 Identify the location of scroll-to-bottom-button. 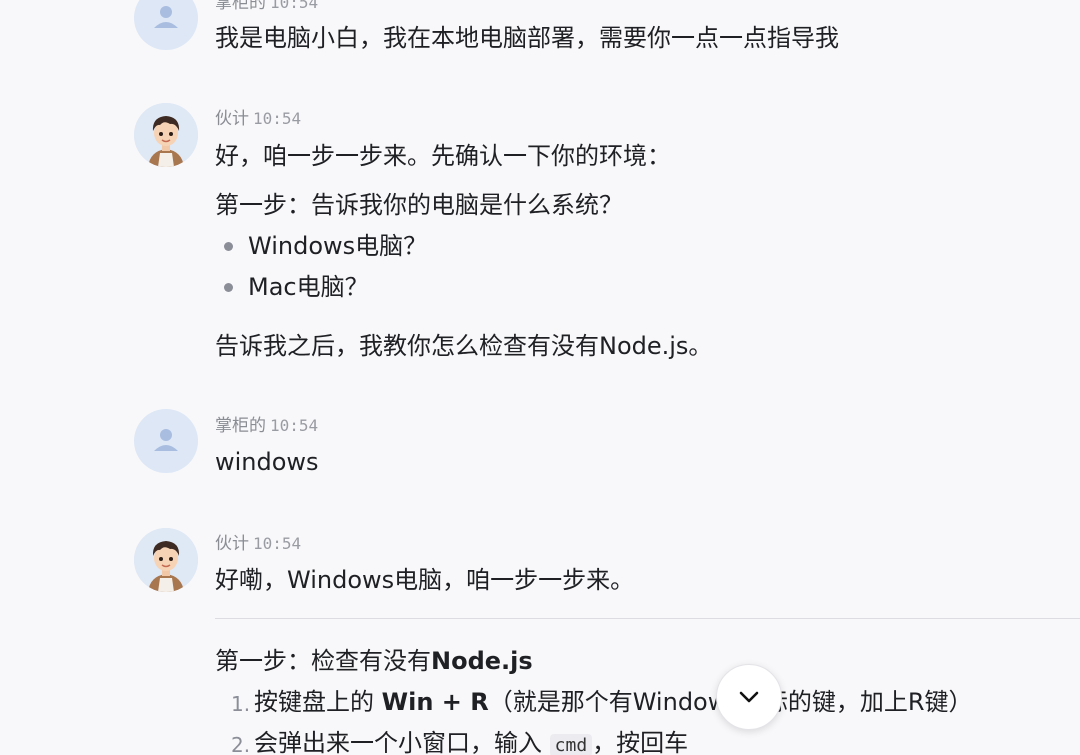
(749, 697).